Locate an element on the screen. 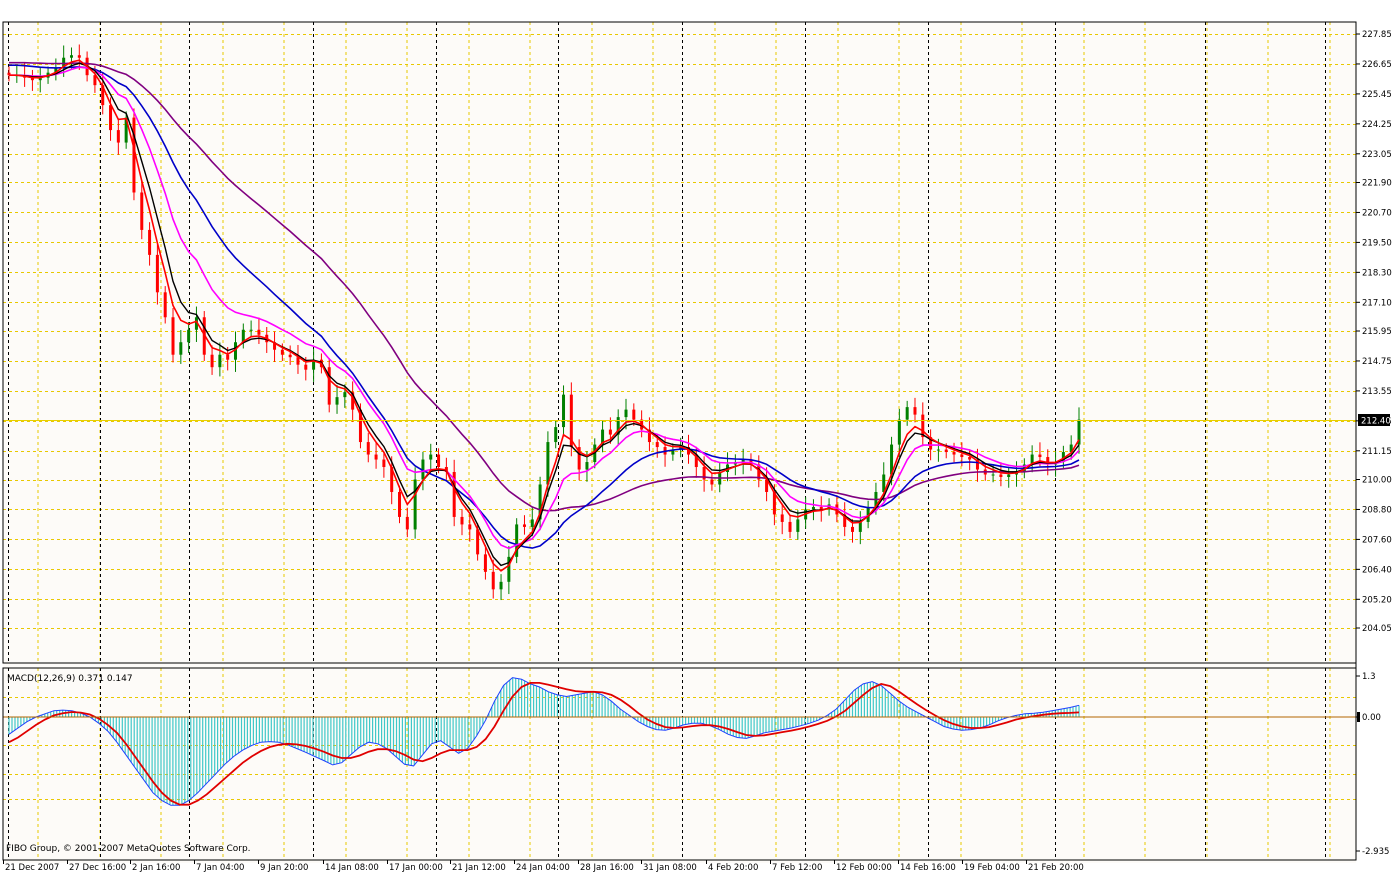  candle-up is located at coordinates (517, 541).